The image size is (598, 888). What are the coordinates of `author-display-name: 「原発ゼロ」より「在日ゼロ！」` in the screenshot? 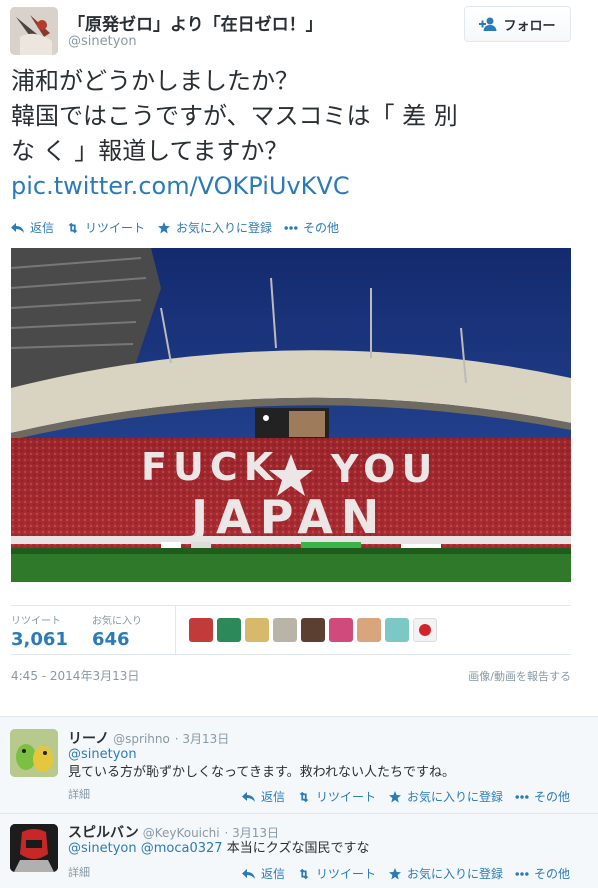 It's located at (195, 22).